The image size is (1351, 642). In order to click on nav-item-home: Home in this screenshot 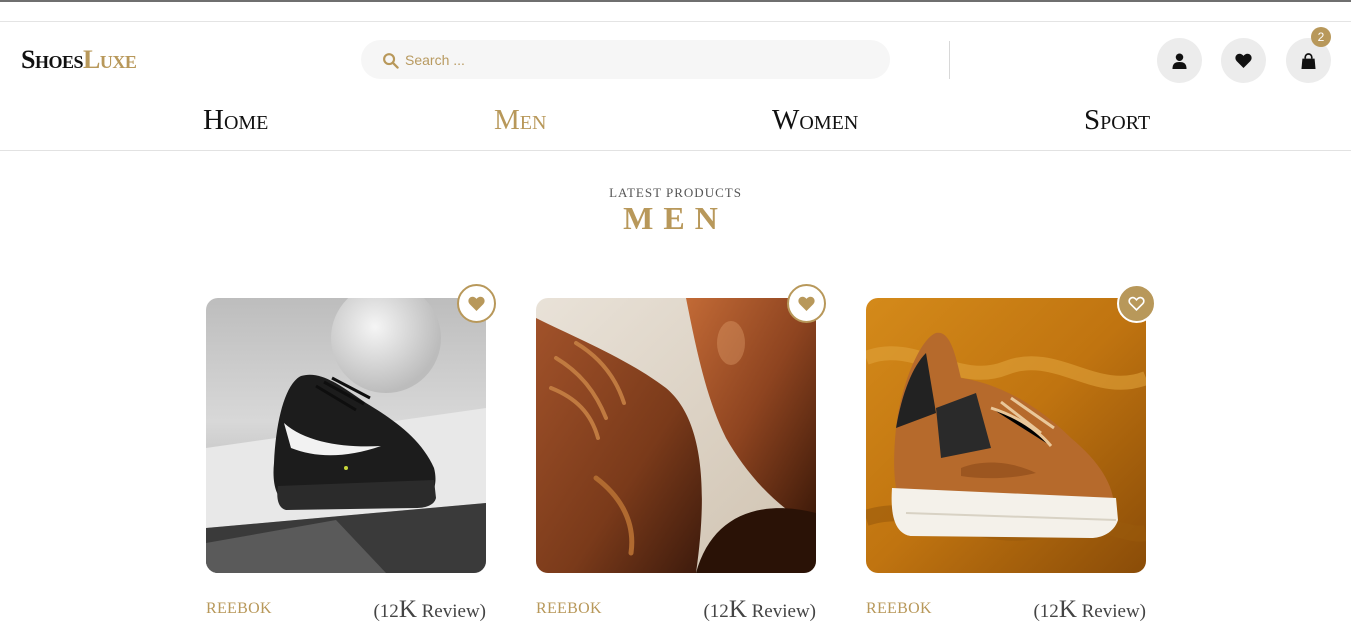, I will do `click(235, 120)`.